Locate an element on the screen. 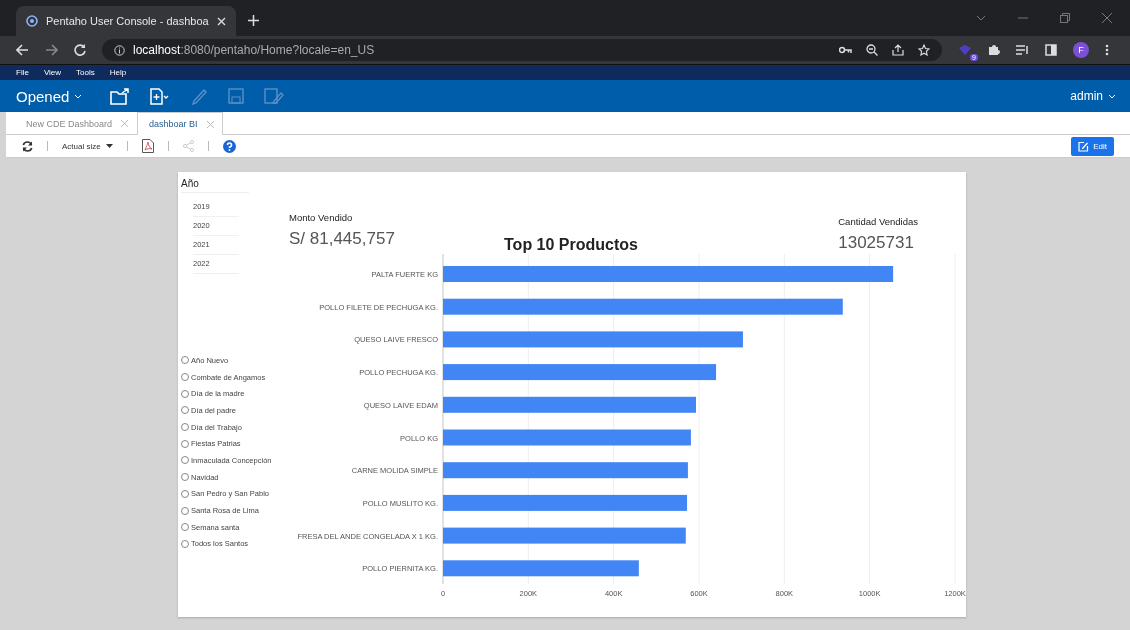 The width and height of the screenshot is (1130, 630). back-icon is located at coordinates (22, 50).